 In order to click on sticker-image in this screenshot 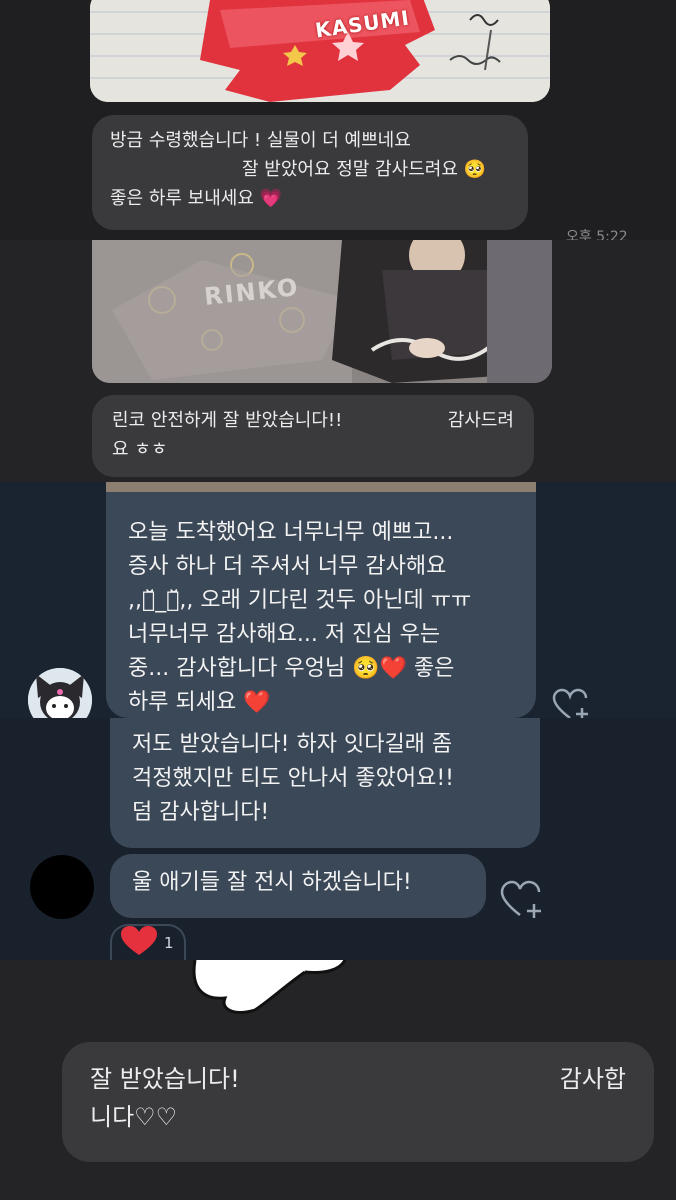, I will do `click(265, 990)`.